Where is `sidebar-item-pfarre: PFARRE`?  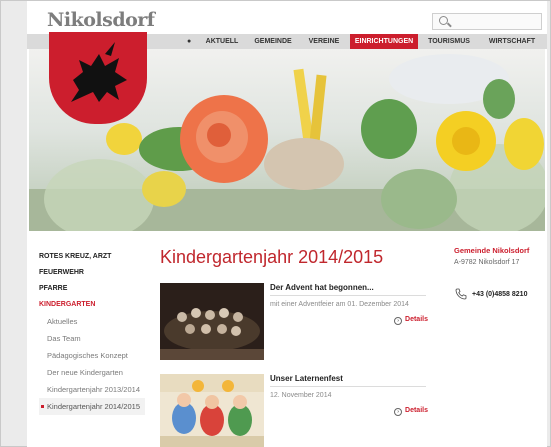
sidebar-item-pfarre: PFARRE is located at coordinates (92, 289).